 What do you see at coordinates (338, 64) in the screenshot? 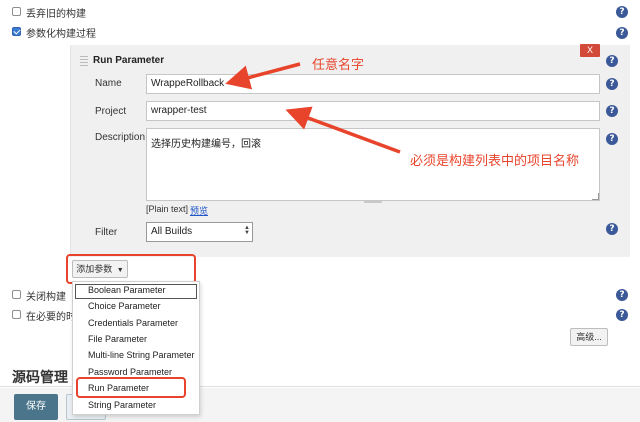
I see `any-name-annotation: 任意名字` at bounding box center [338, 64].